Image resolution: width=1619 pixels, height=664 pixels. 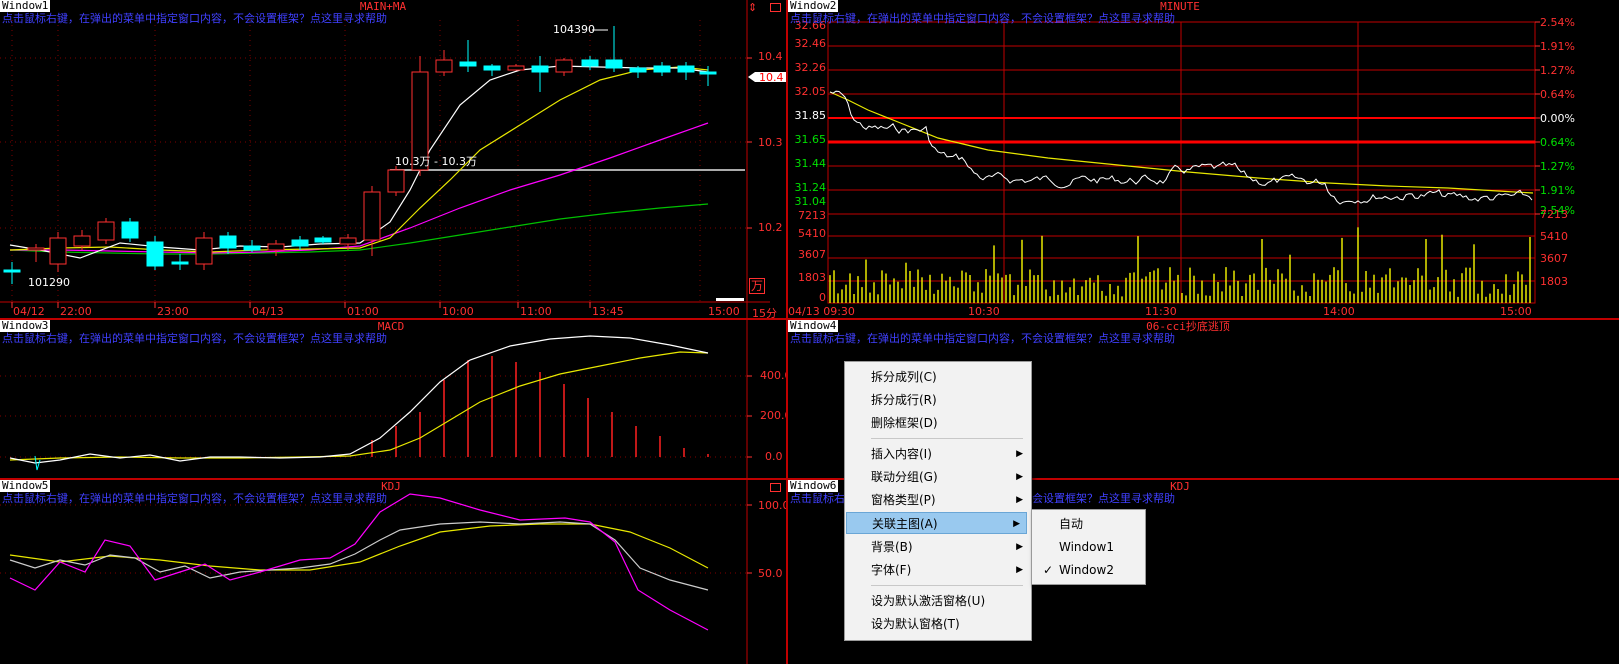 I want to click on menu-item-link-group: 联动分组(G) ▶, so click(x=938, y=477).